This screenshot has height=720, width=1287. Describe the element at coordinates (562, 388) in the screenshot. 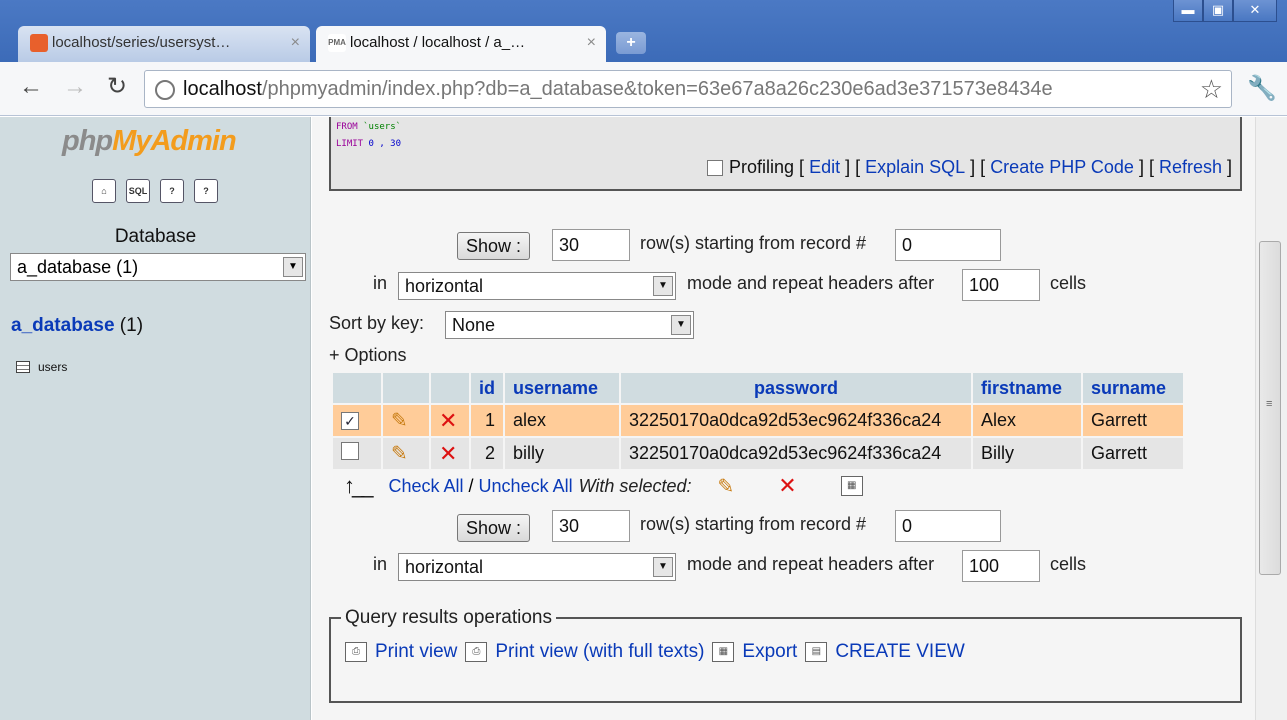

I see `column-header-username: username` at that location.